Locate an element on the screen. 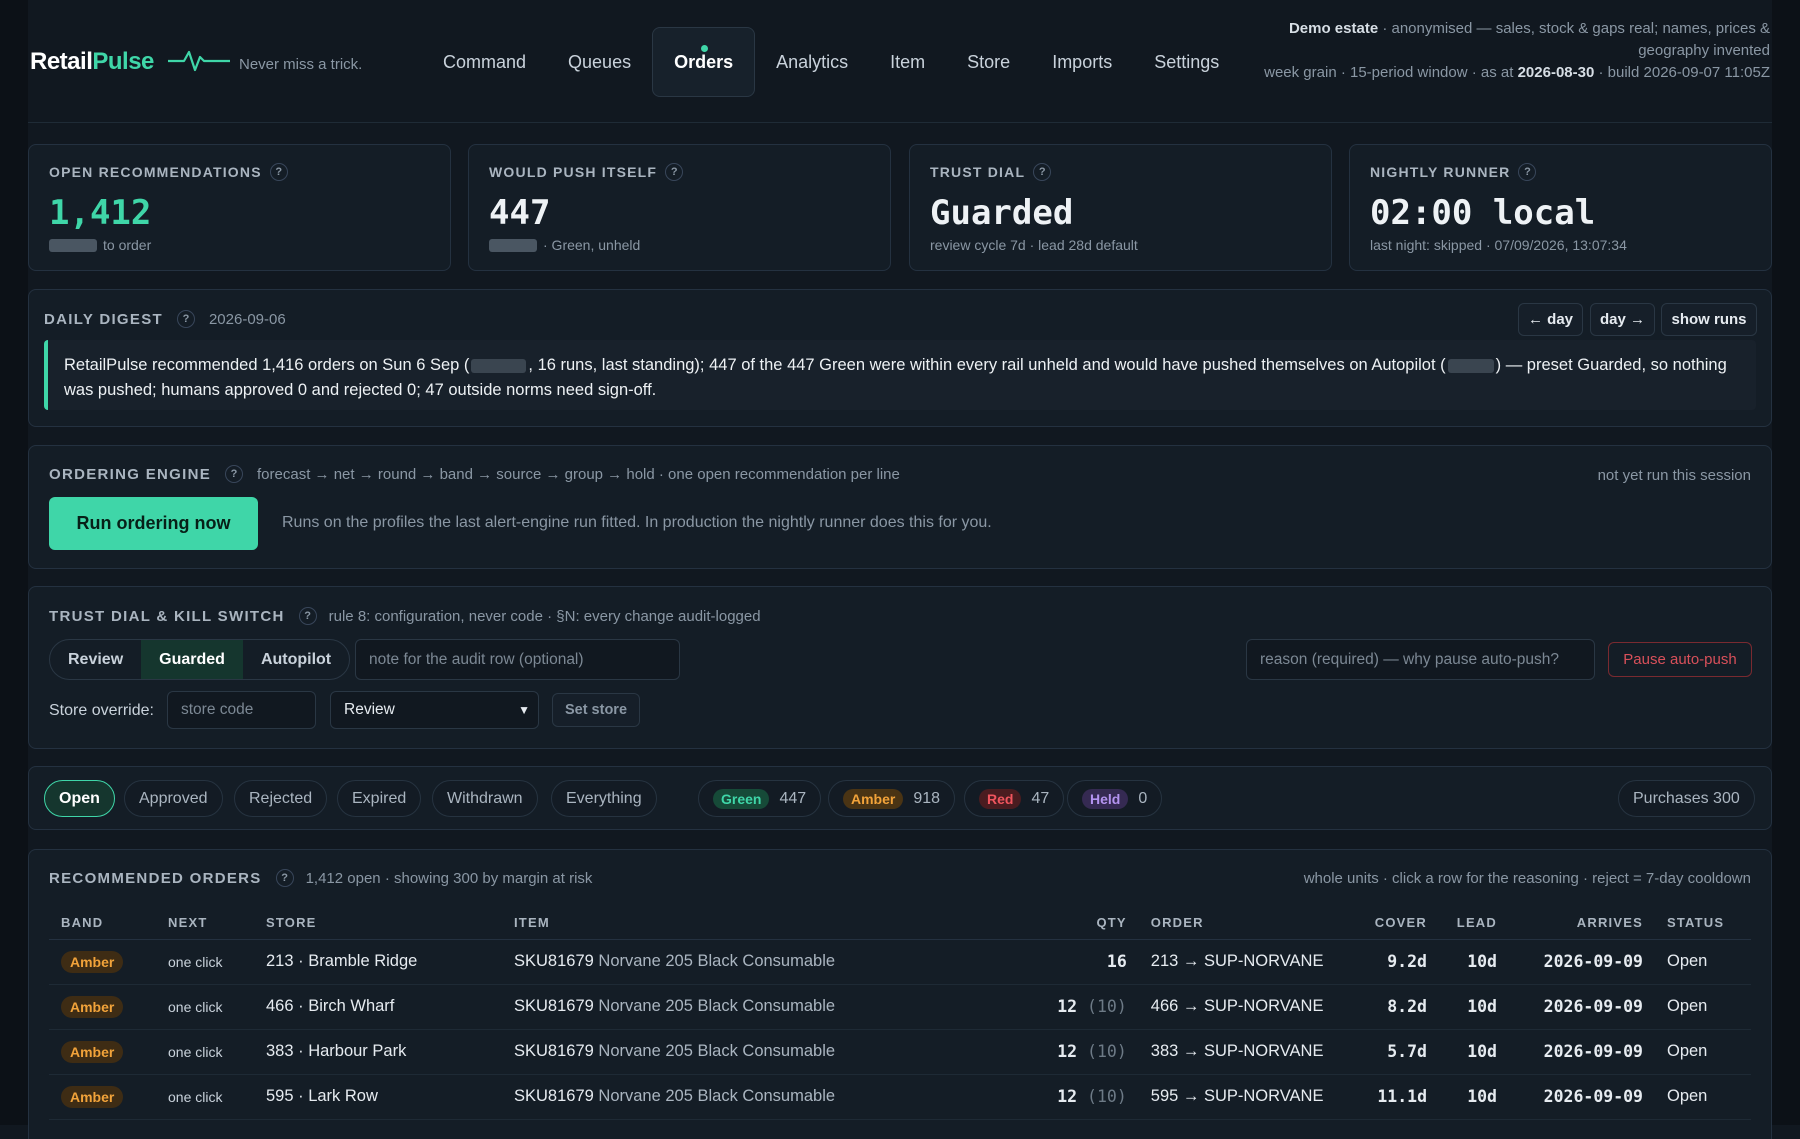  brand-logo: RetailPulse is located at coordinates (92, 62).